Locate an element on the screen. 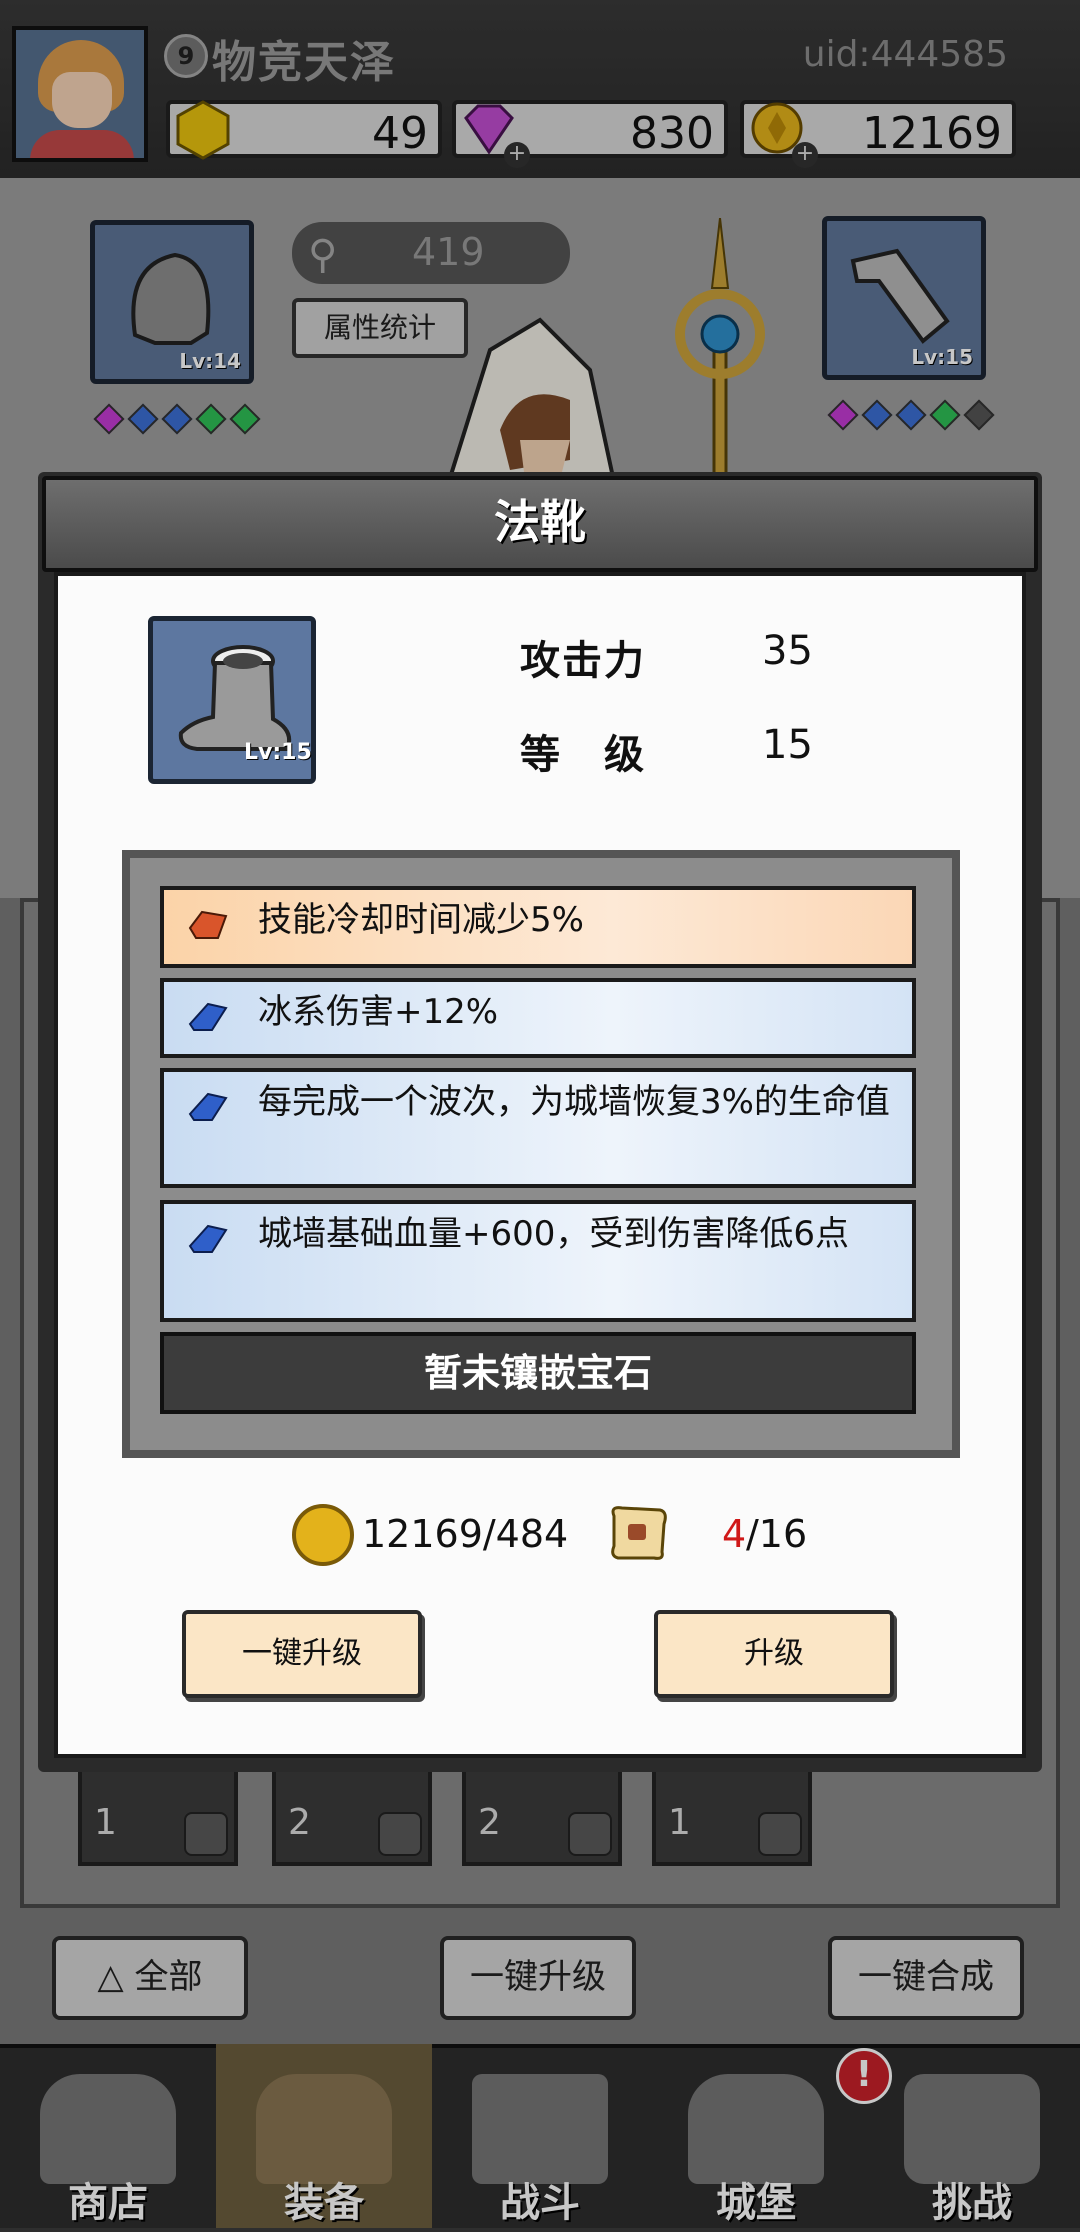 This screenshot has height=2232, width=1080. affix-row: 每完成一个波次，为城墙恢复3%的生命值 is located at coordinates (538, 1128).